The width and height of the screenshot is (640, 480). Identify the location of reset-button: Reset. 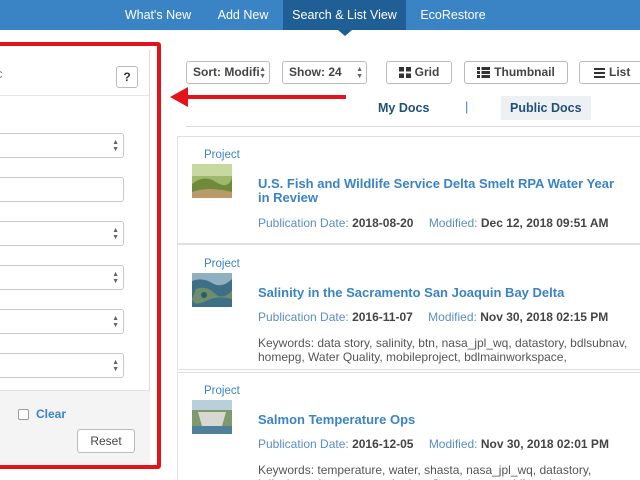
(106, 441).